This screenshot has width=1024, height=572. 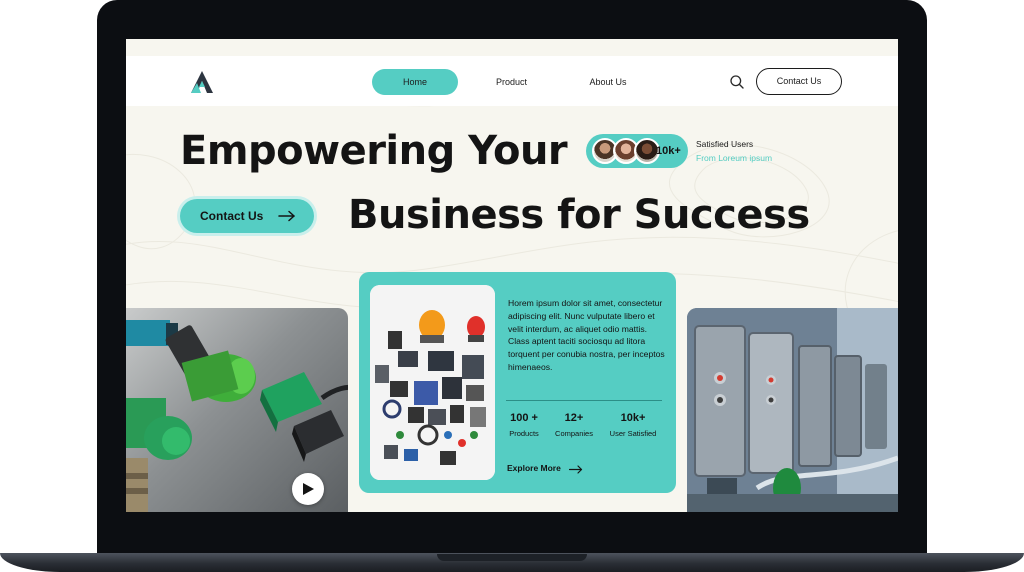 What do you see at coordinates (608, 82) in the screenshot?
I see `nav-about-us: About Us` at bounding box center [608, 82].